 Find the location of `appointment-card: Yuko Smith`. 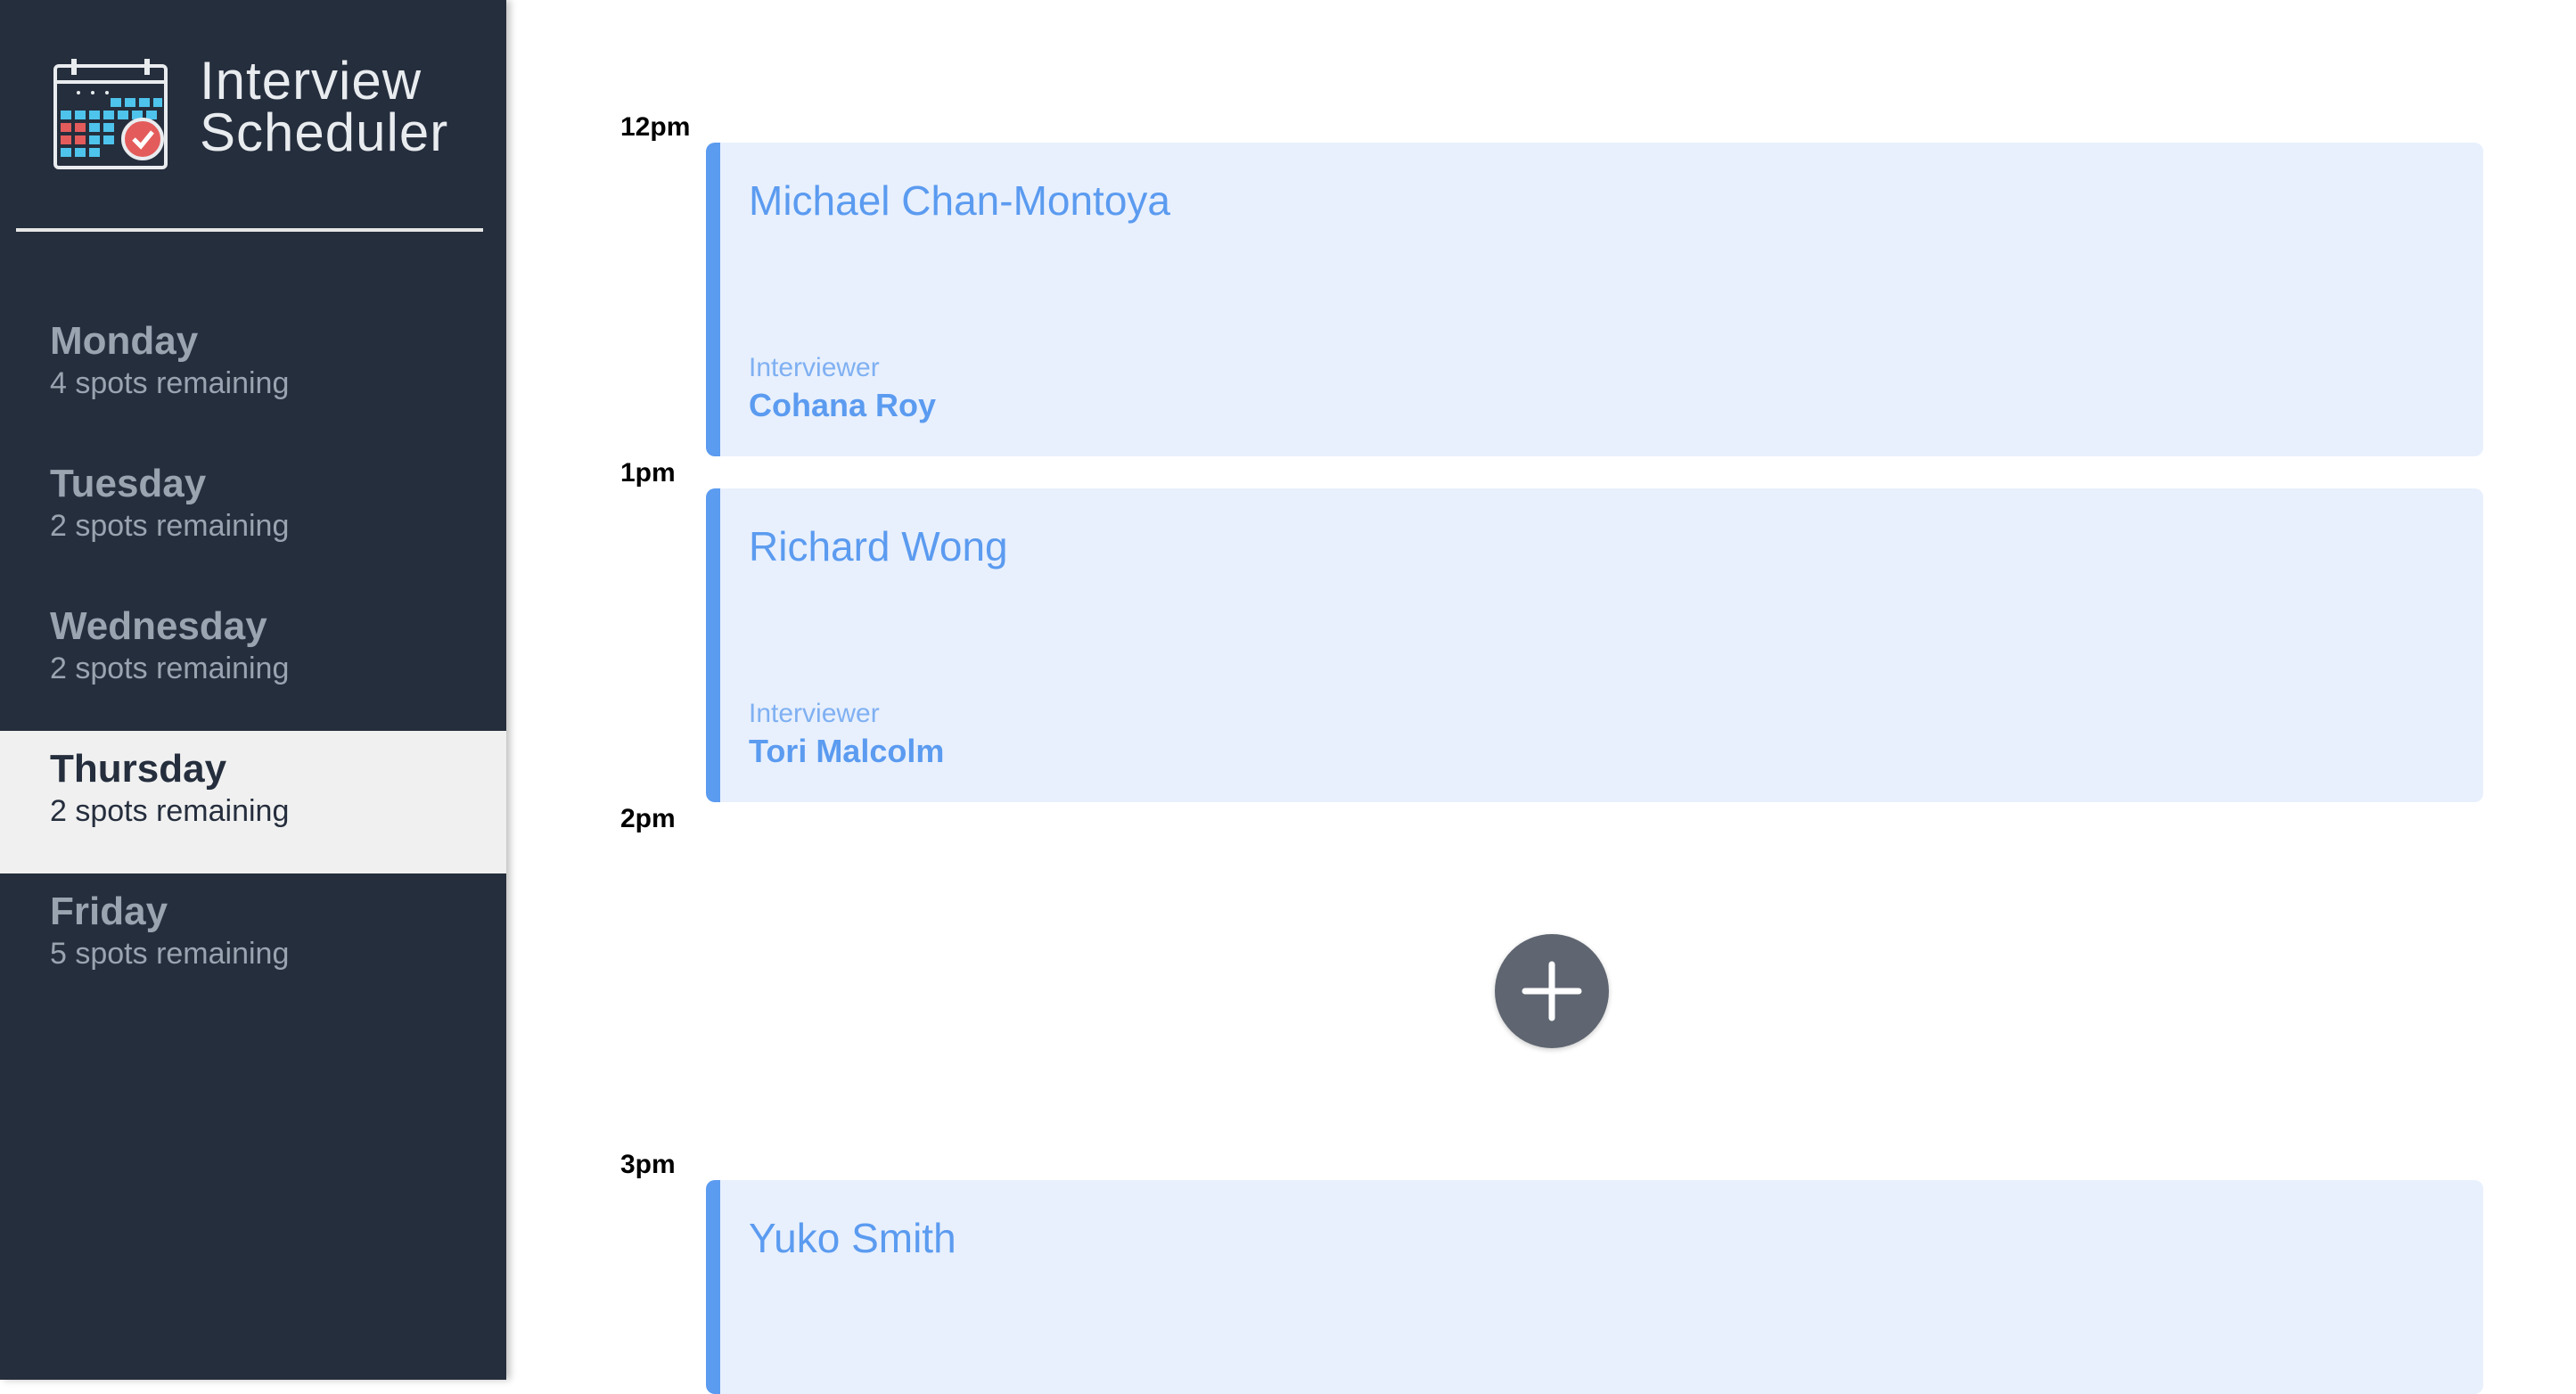

appointment-card: Yuko Smith is located at coordinates (1594, 1287).